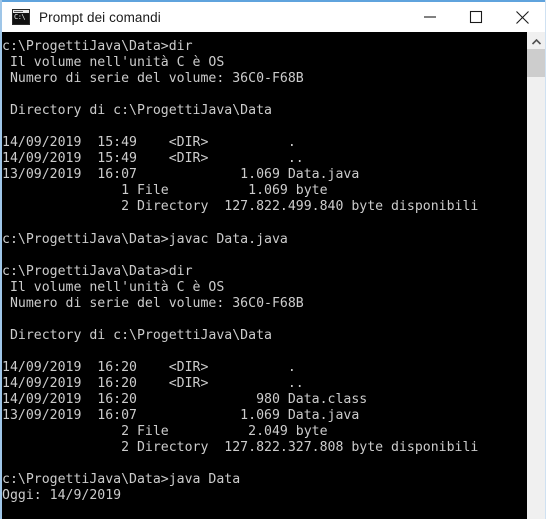 The width and height of the screenshot is (546, 519). I want to click on window-title: Prompt dei comandi, so click(100, 17).